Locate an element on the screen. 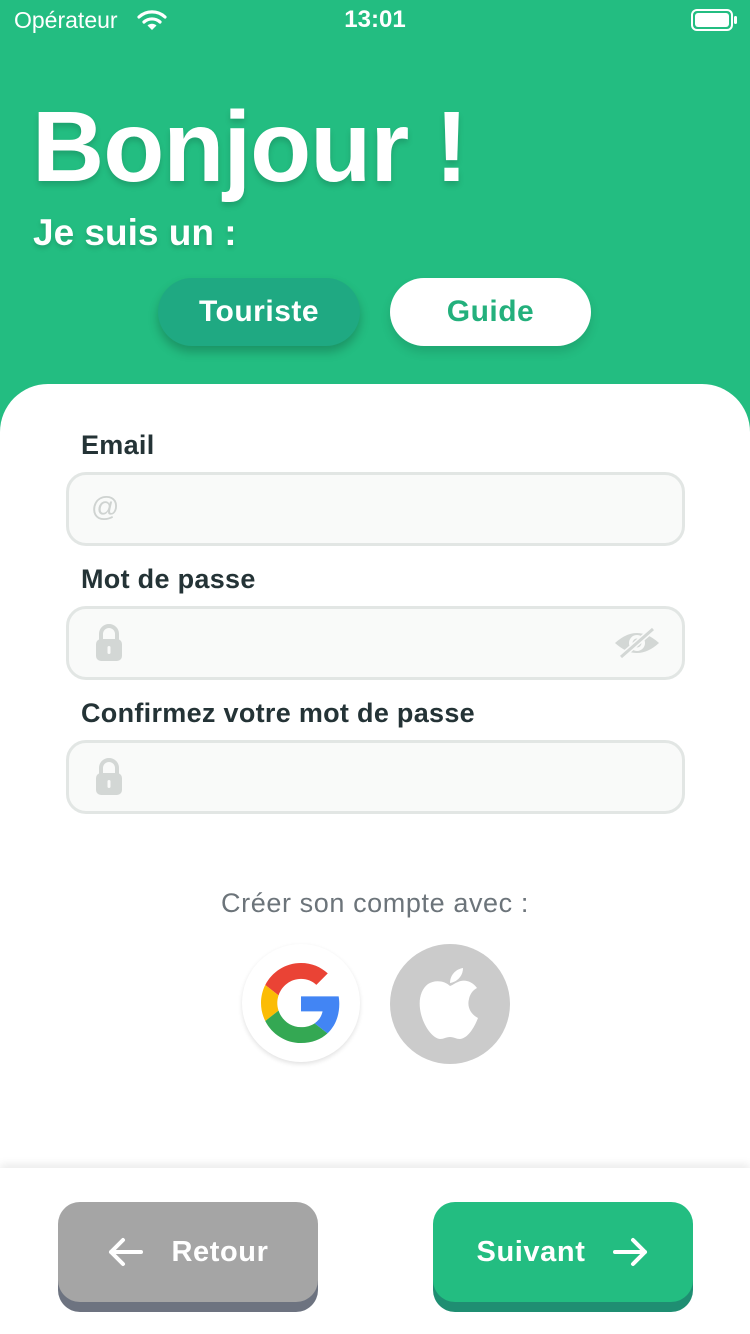  role-prompt: Je suis un : is located at coordinates (135, 232).